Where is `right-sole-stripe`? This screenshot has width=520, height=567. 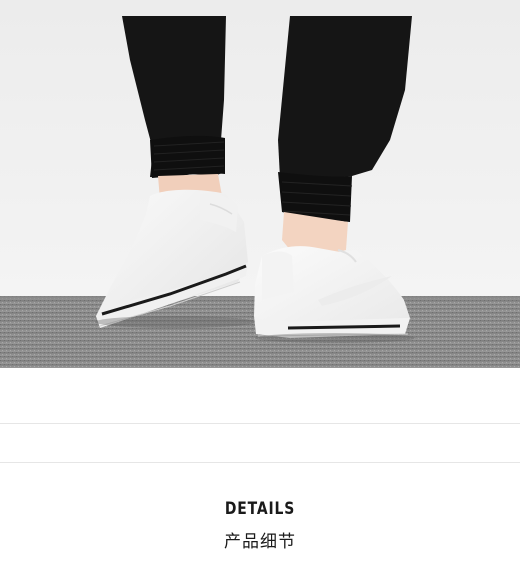
right-sole-stripe is located at coordinates (344, 327).